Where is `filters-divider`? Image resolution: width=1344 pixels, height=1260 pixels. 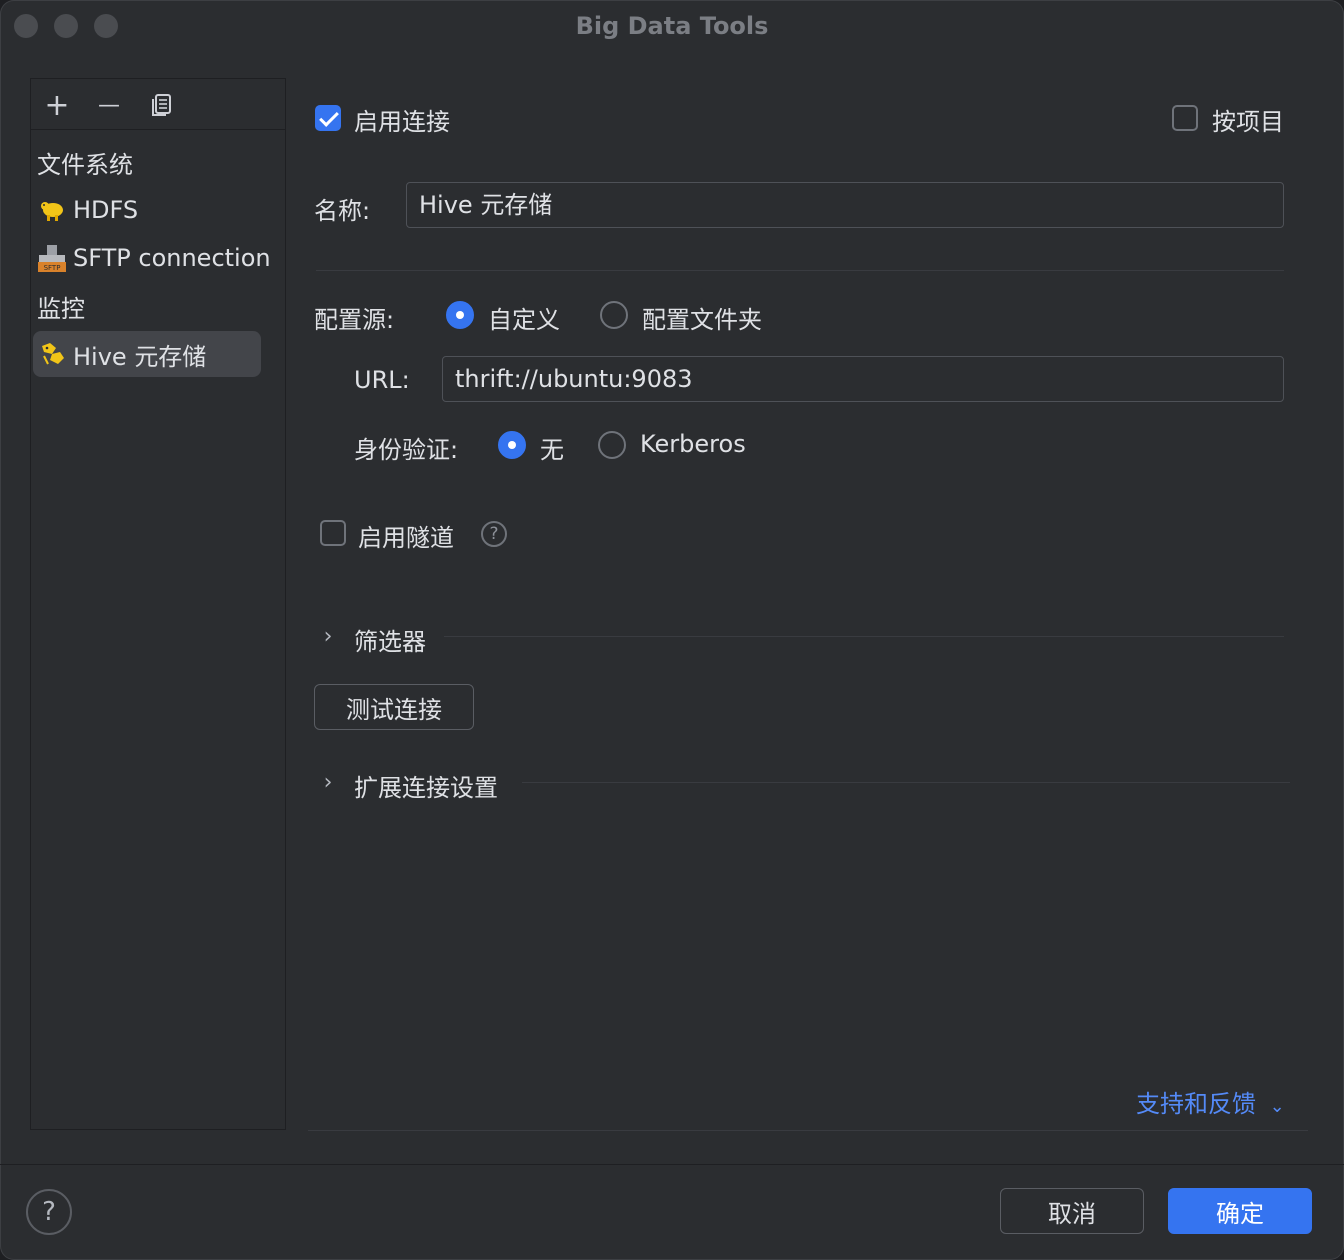
filters-divider is located at coordinates (864, 636).